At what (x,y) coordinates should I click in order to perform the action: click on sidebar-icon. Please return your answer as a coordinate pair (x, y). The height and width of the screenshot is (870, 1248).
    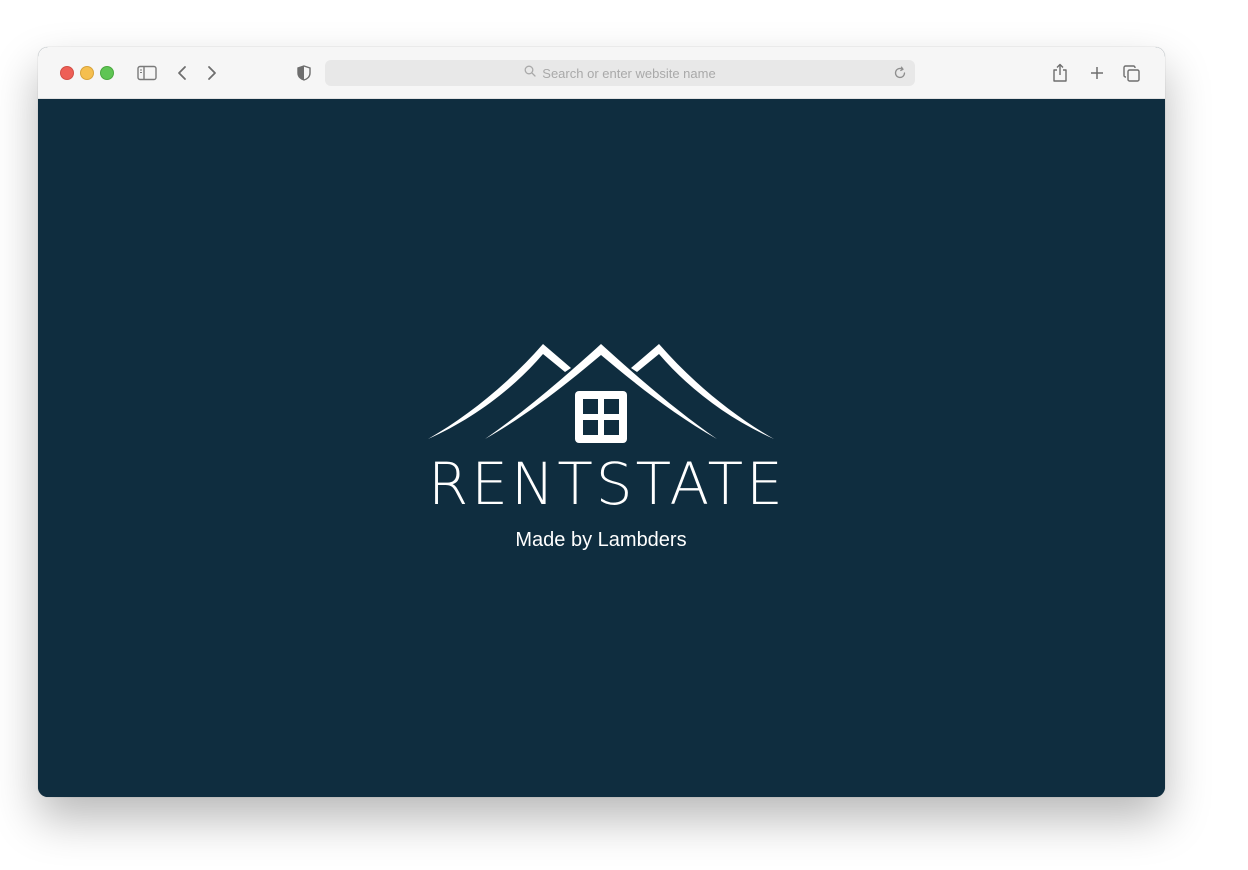
    Looking at the image, I should click on (147, 73).